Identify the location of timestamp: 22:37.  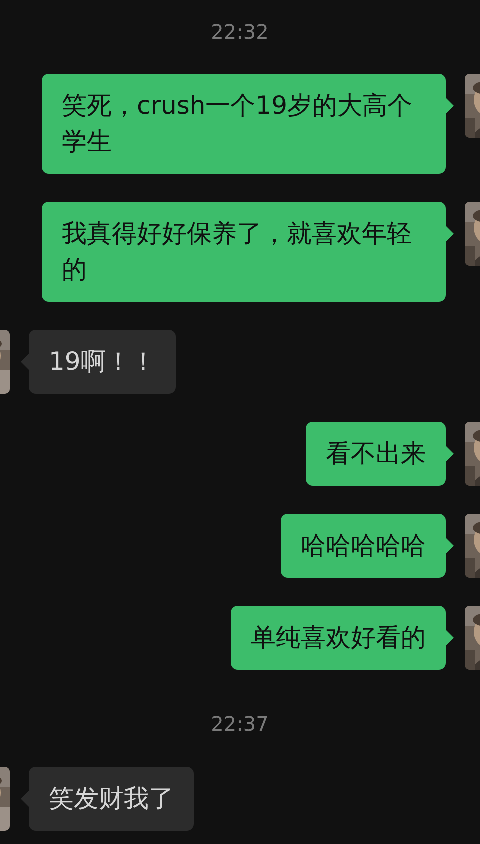
(240, 724).